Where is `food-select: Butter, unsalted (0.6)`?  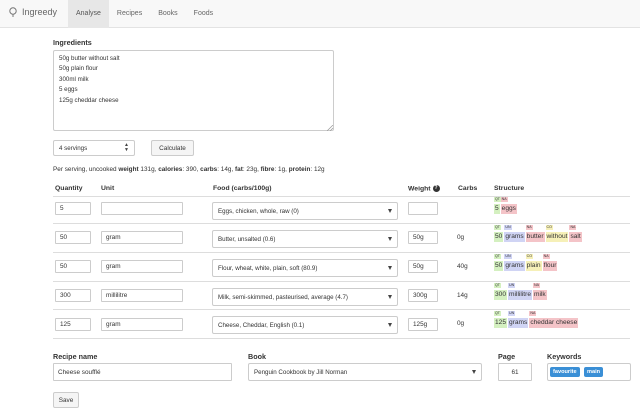
food-select: Butter, unsalted (0.6) is located at coordinates (305, 239).